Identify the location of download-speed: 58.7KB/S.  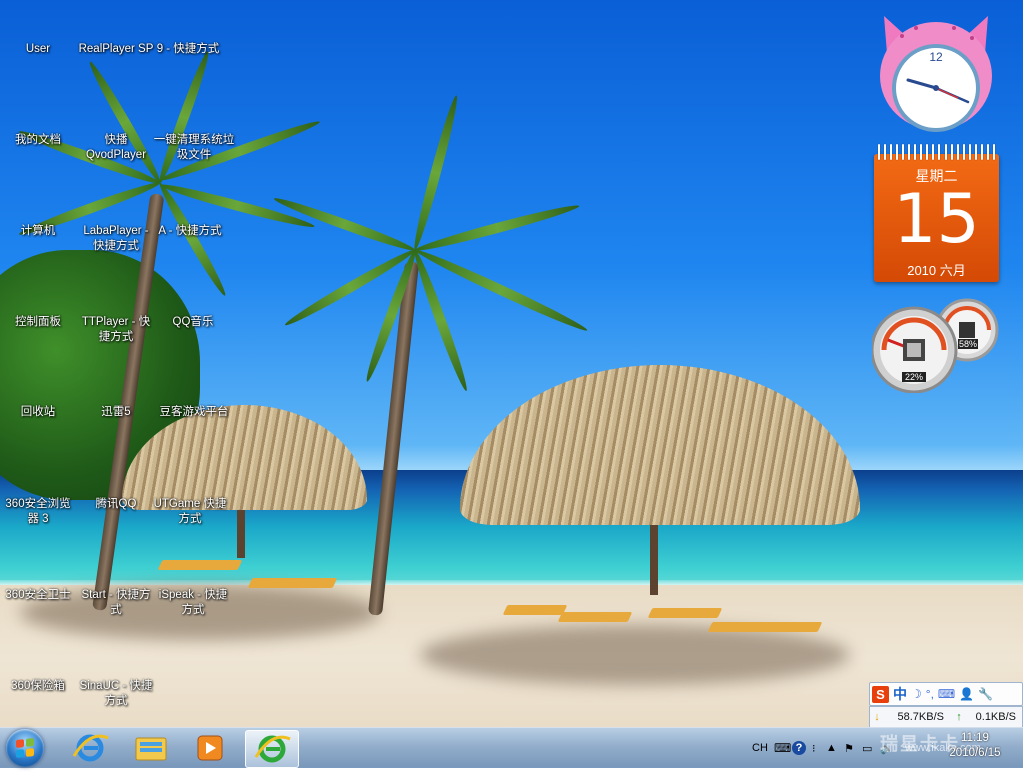
(920, 717).